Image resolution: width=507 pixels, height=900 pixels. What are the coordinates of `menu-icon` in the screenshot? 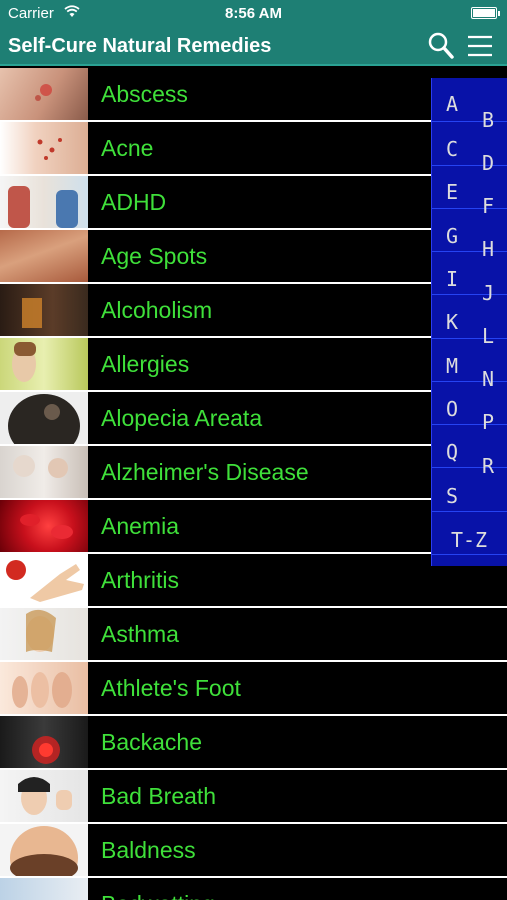 It's located at (480, 46).